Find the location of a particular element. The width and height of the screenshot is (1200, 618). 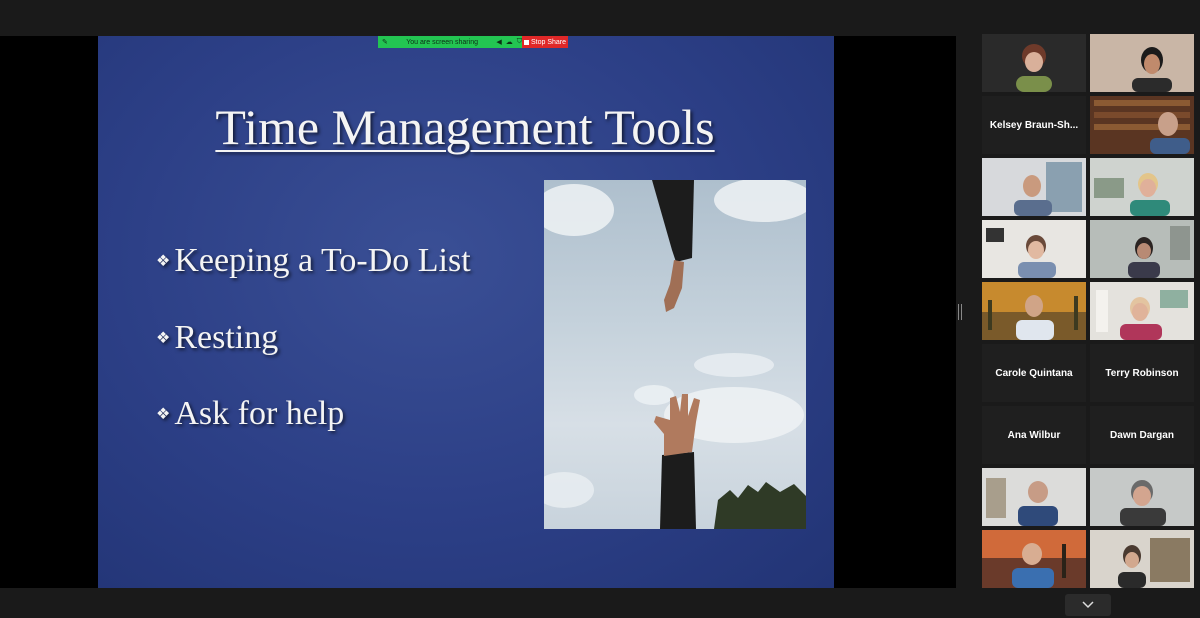

slide-bullet: ❖ Keeping a To-Do List is located at coordinates (313, 261).